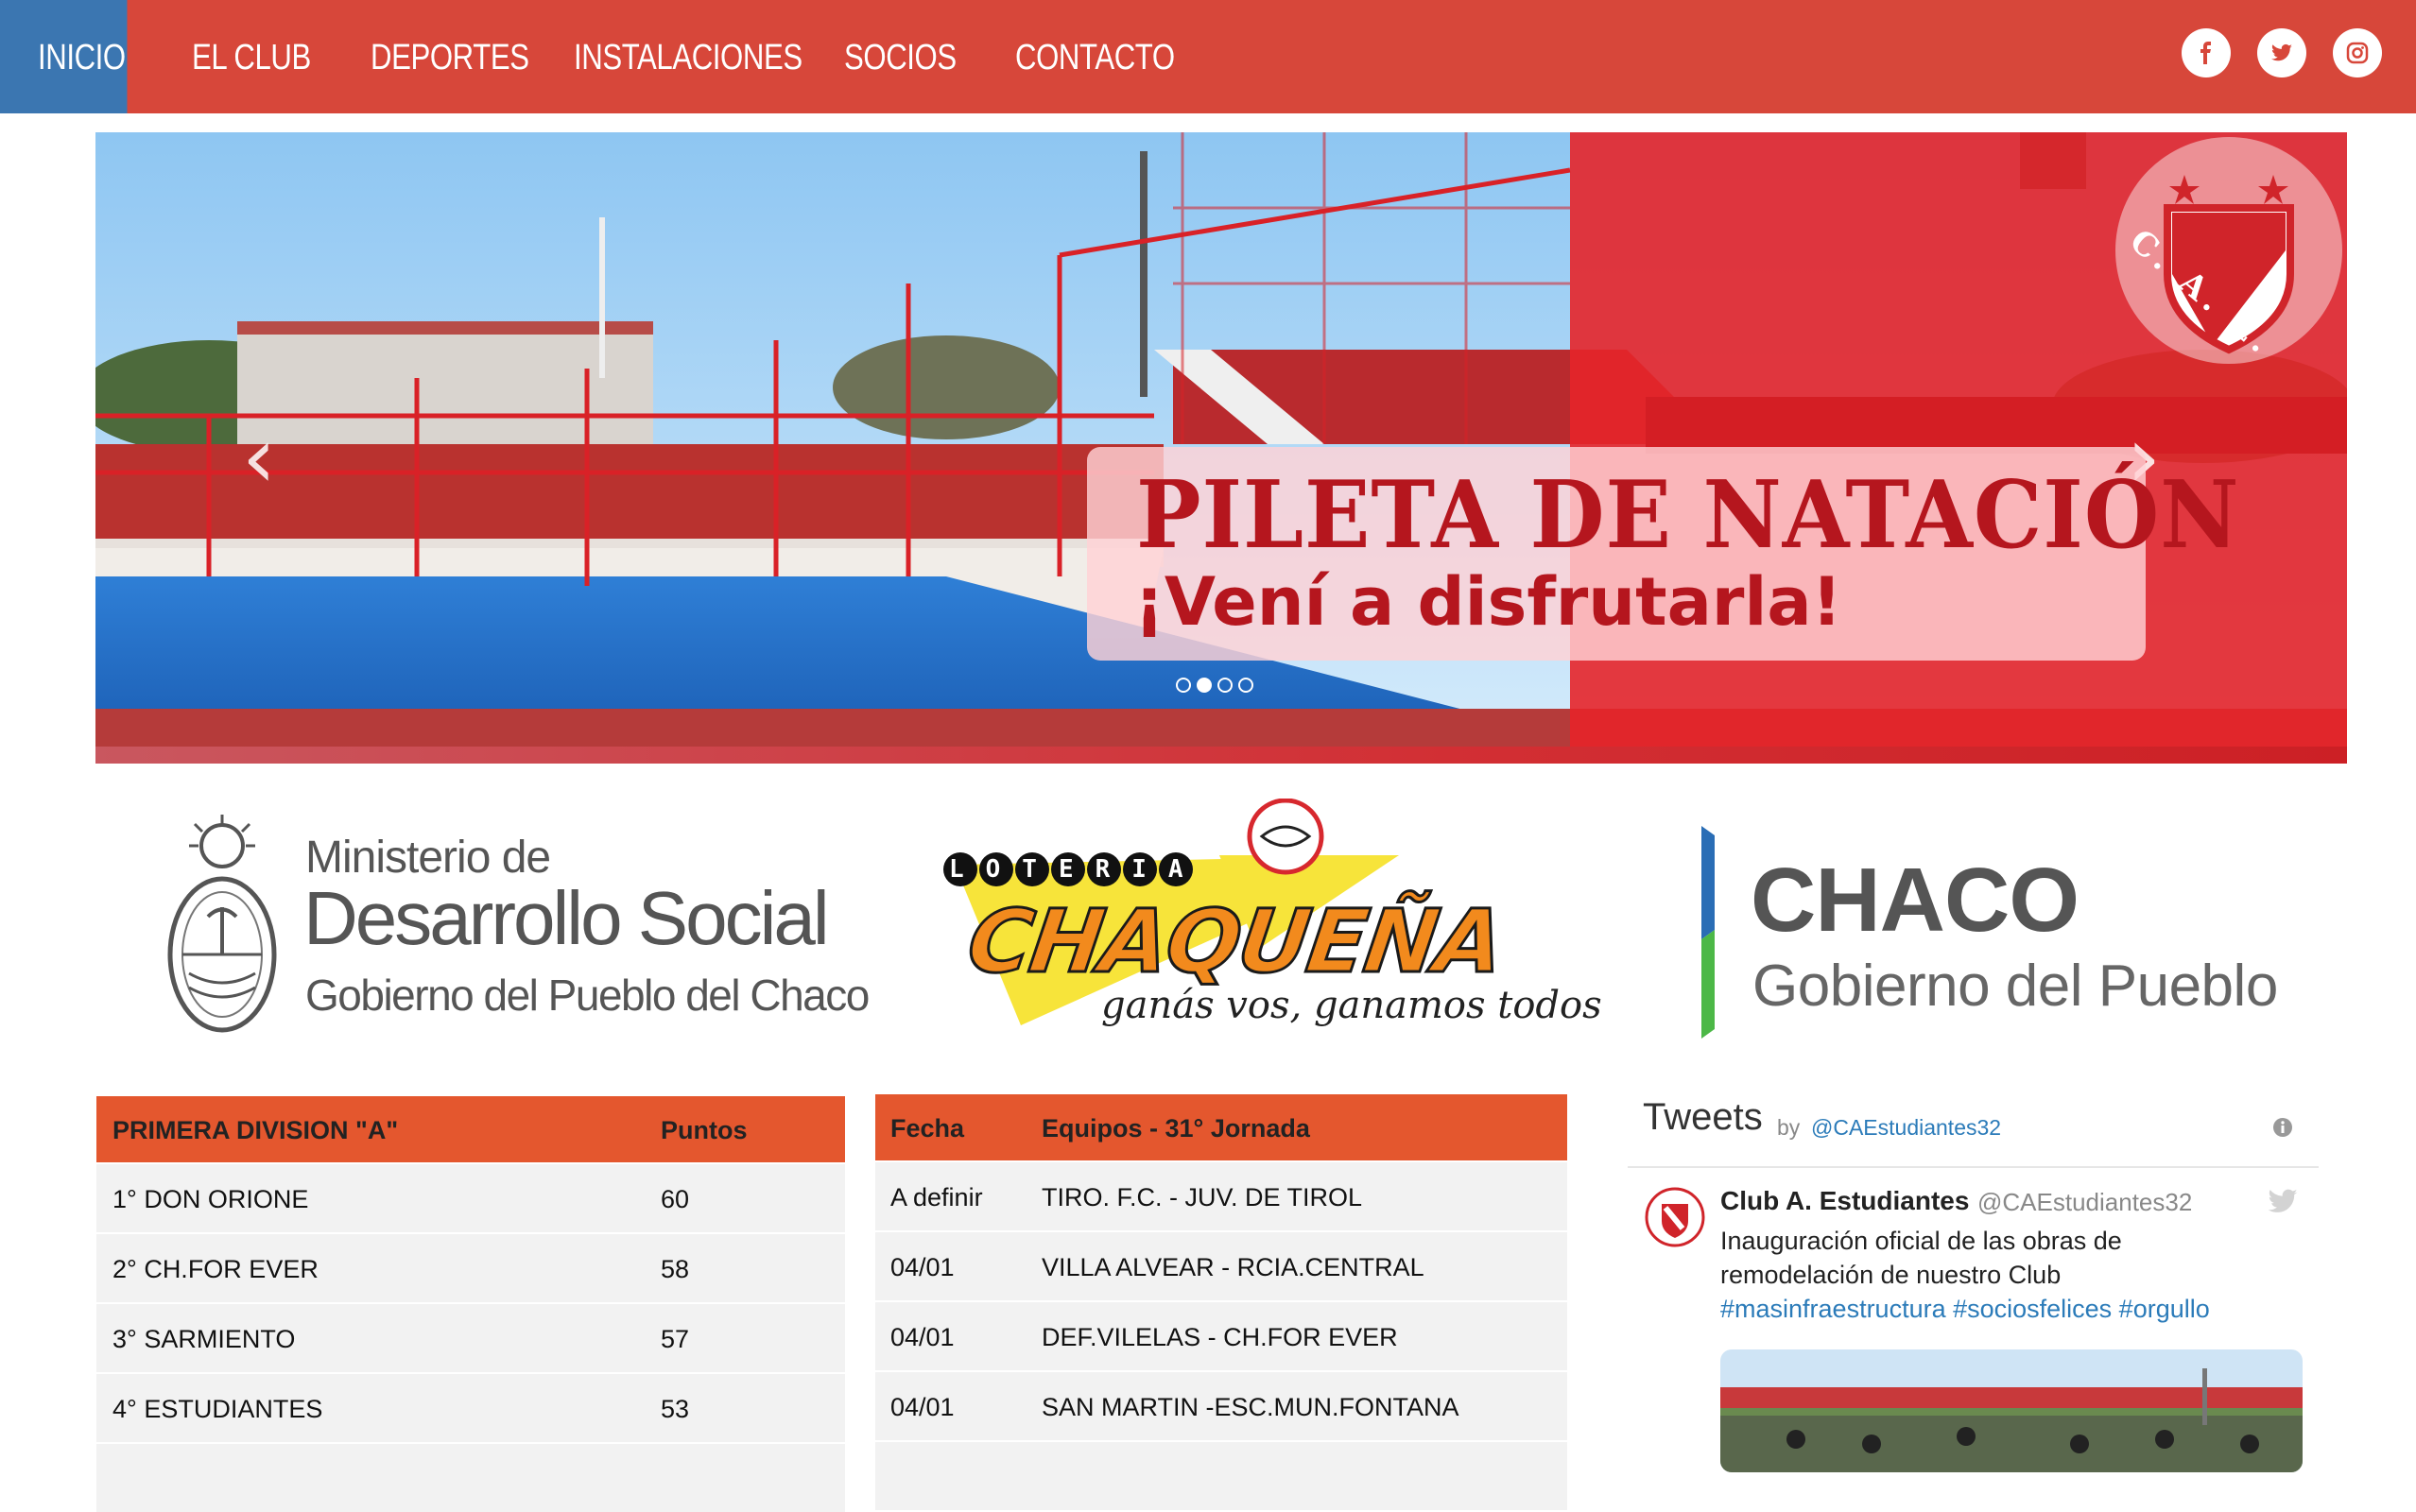 The image size is (2416, 1512). Describe the element at coordinates (215, 1269) in the screenshot. I see `team-name: 2° CH.FOR EVER` at that location.